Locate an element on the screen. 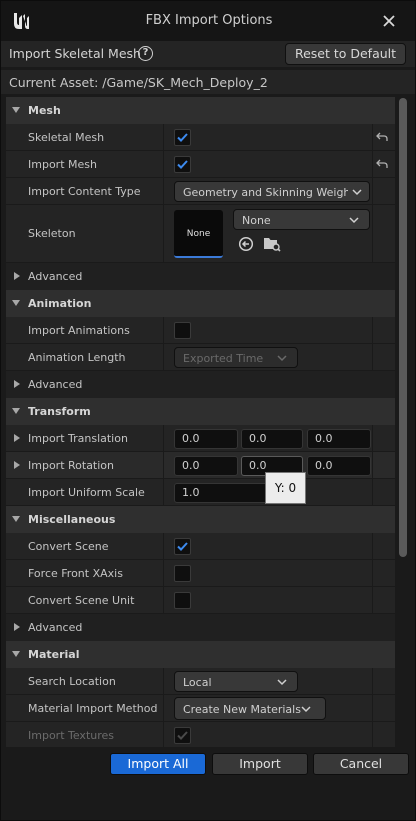 The height and width of the screenshot is (821, 416). prop-import-animations: Import Animations is located at coordinates (200, 330).